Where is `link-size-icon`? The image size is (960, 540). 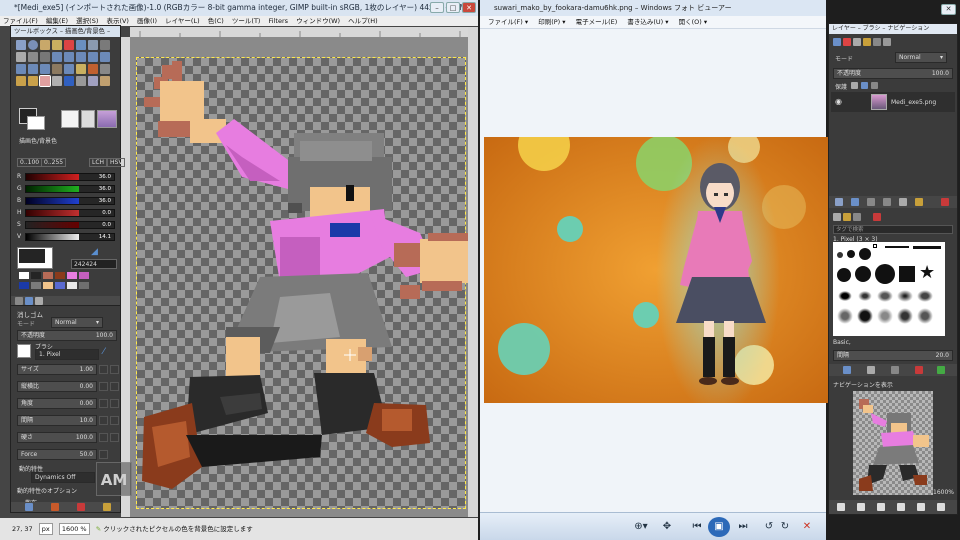 link-size-icon is located at coordinates (114, 369).